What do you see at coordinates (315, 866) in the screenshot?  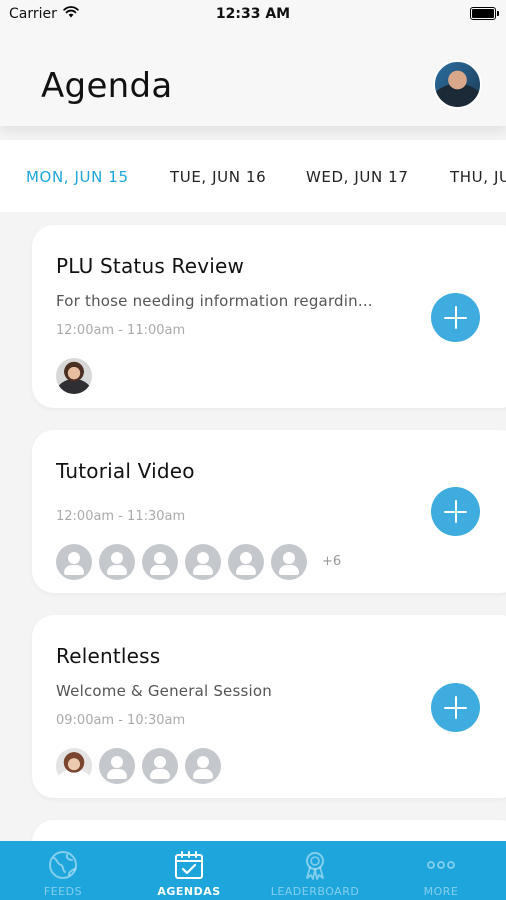 I see `ribbon-award-icon` at bounding box center [315, 866].